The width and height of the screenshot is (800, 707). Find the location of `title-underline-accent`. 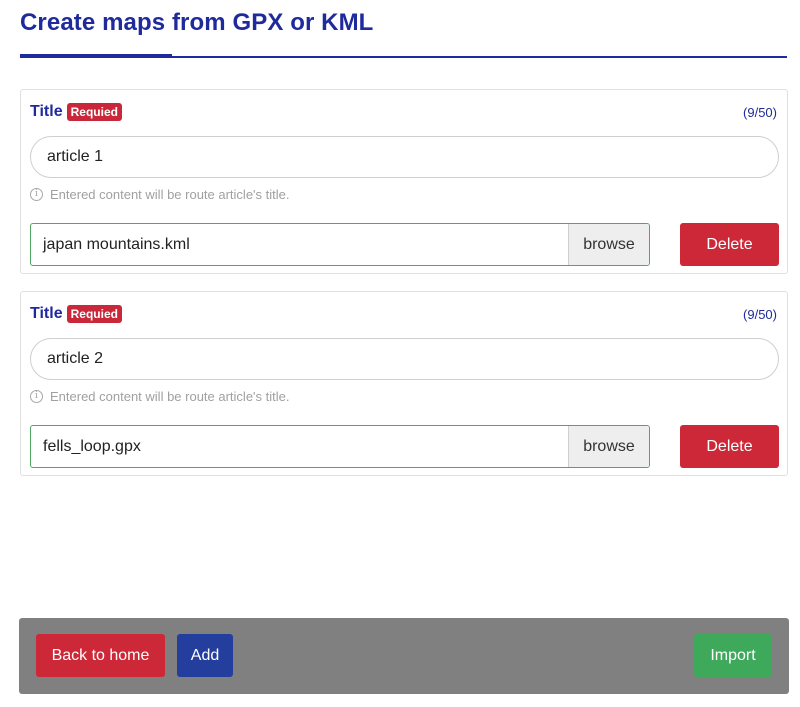

title-underline-accent is located at coordinates (96, 56).